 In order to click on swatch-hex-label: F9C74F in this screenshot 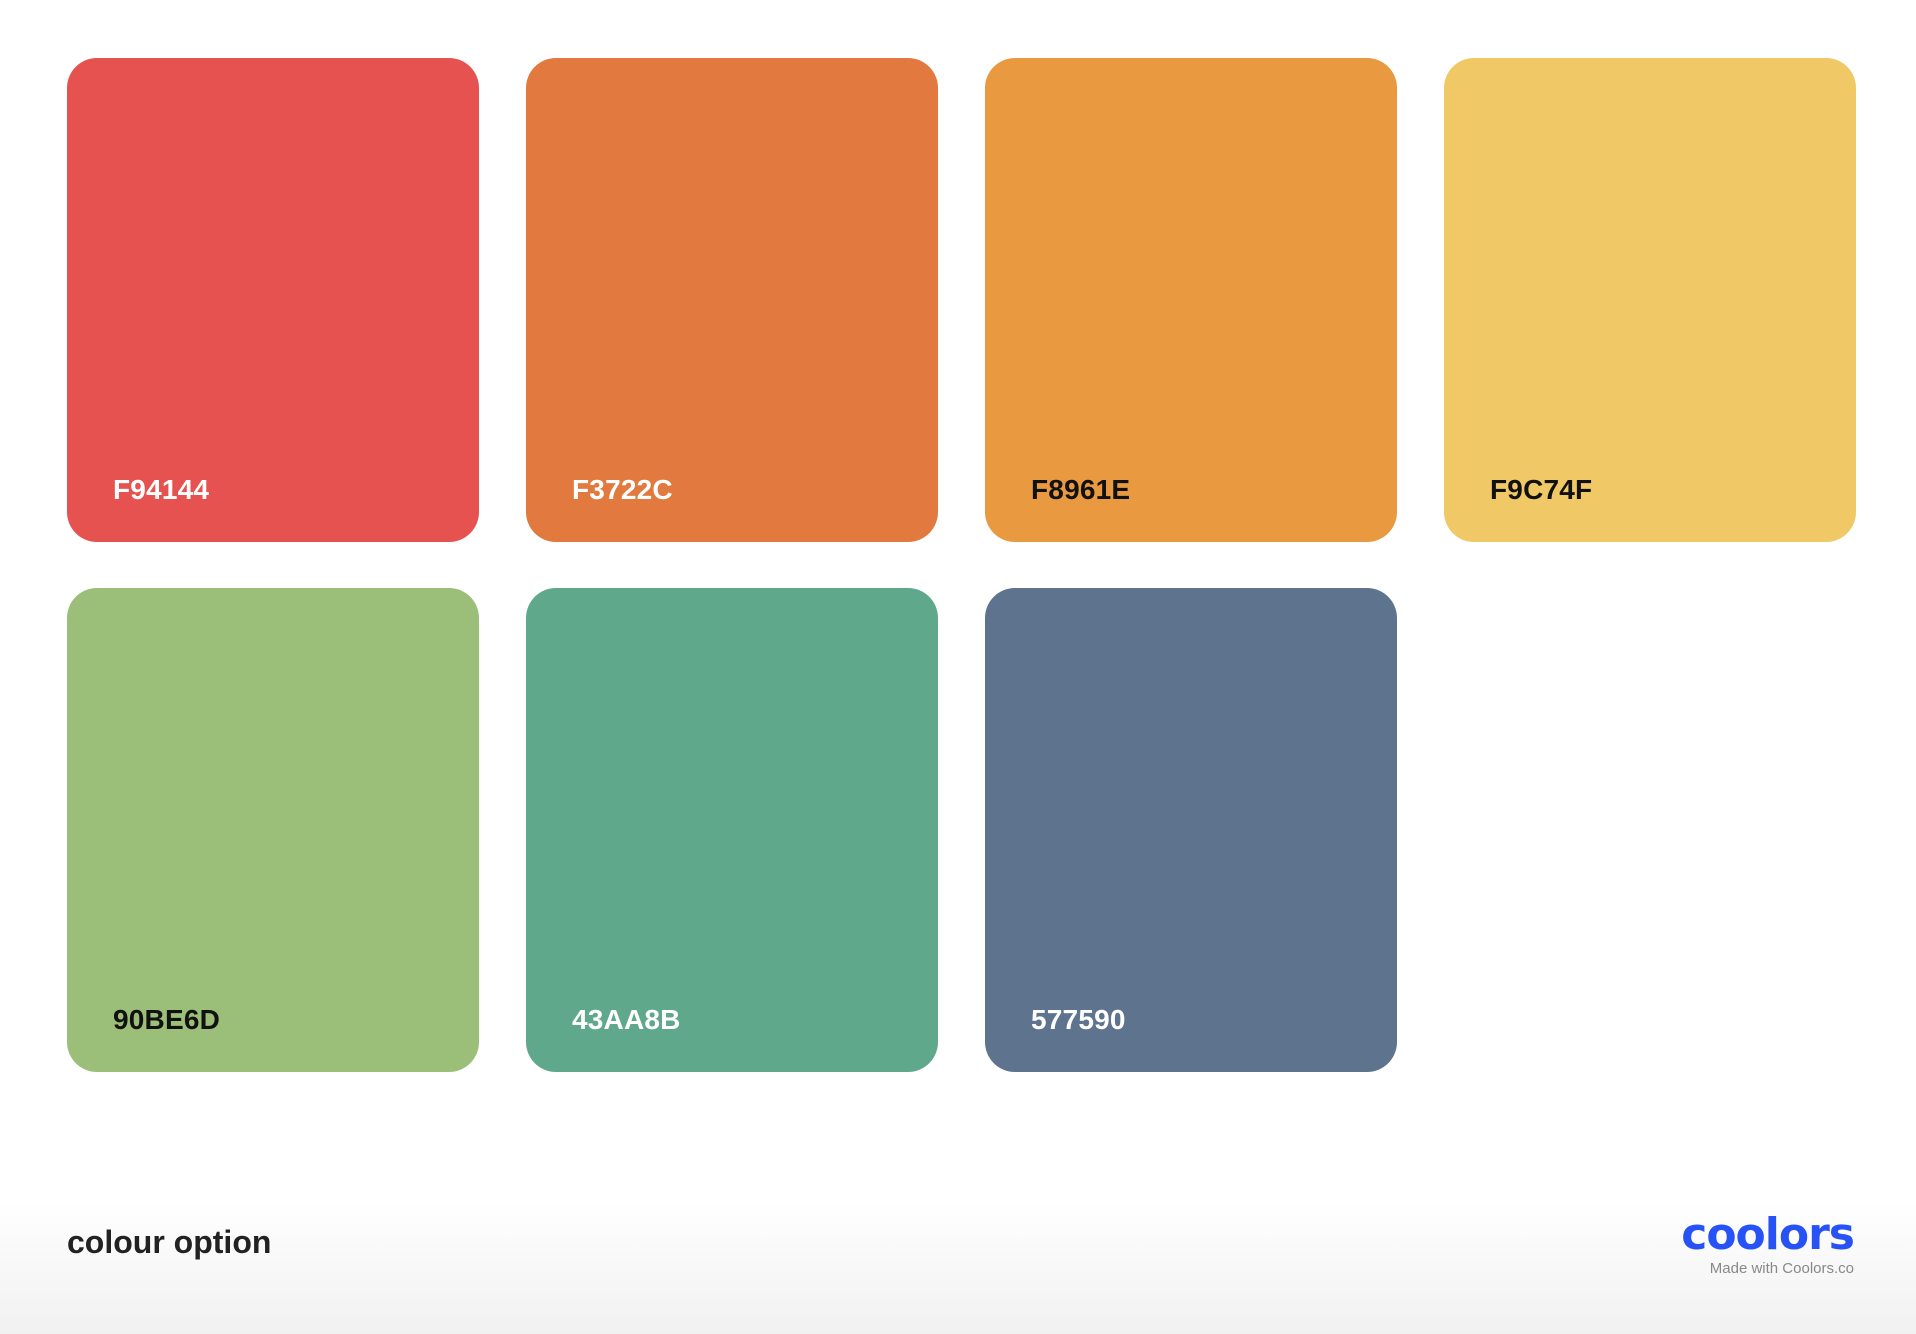, I will do `click(1541, 489)`.